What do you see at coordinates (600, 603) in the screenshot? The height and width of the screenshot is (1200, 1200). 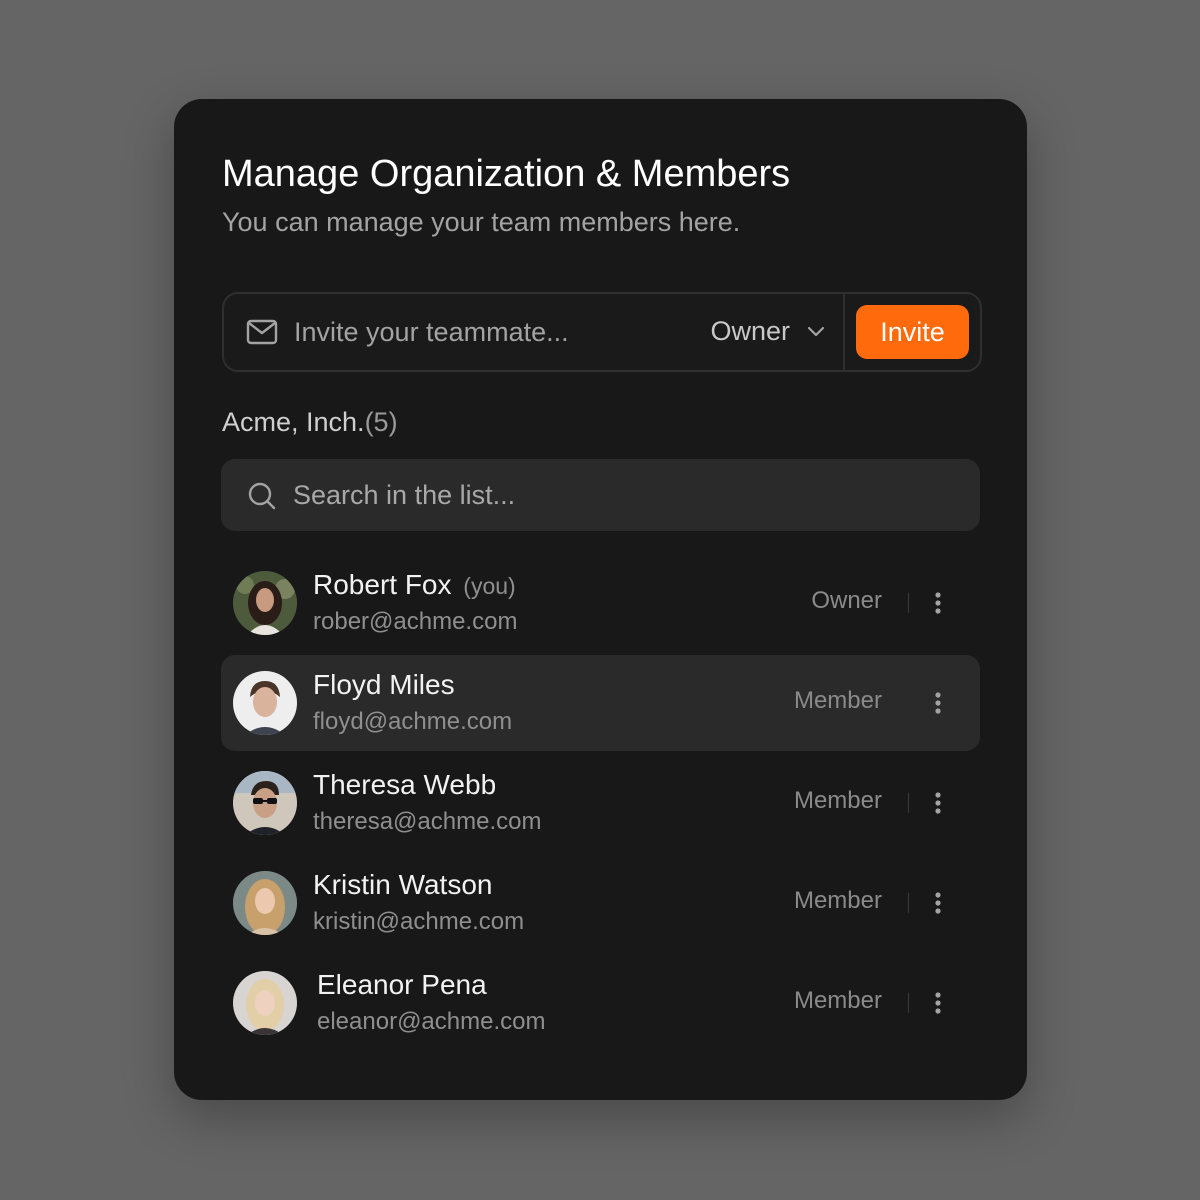 I see `member-row: Robert Fox (you) rober@achme.com Owner` at bounding box center [600, 603].